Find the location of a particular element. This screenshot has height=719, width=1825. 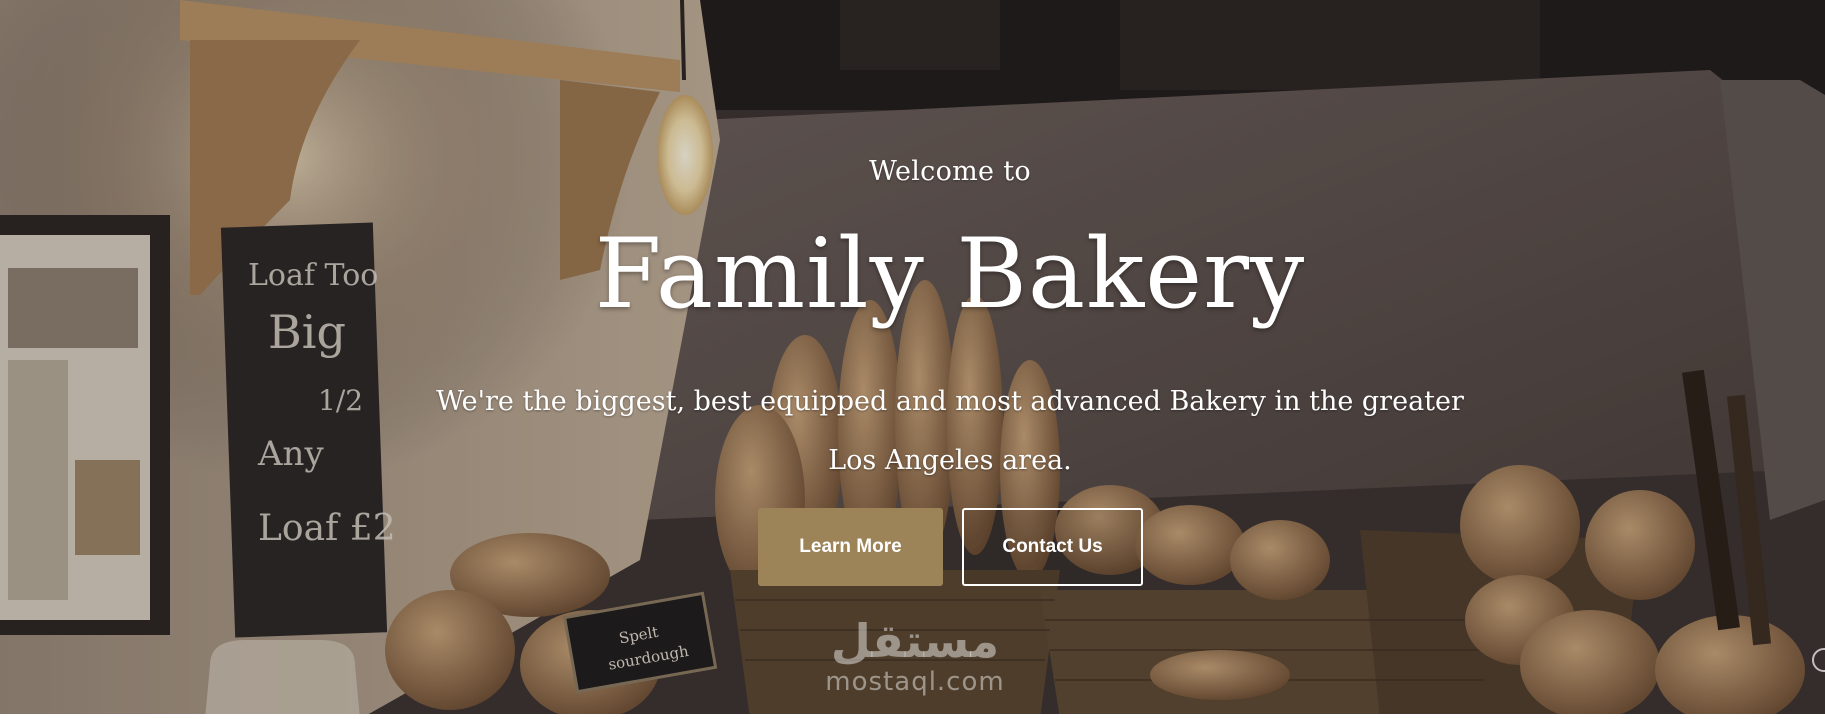

watermark-logo: مستقل is located at coordinates (915, 641).